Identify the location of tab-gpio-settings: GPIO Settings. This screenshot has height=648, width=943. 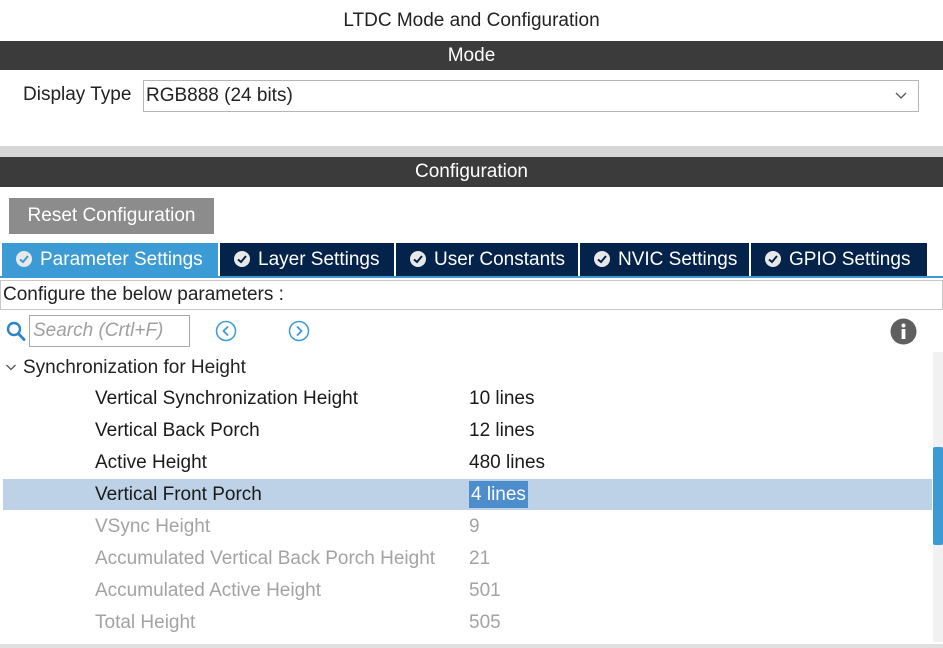
(839, 259).